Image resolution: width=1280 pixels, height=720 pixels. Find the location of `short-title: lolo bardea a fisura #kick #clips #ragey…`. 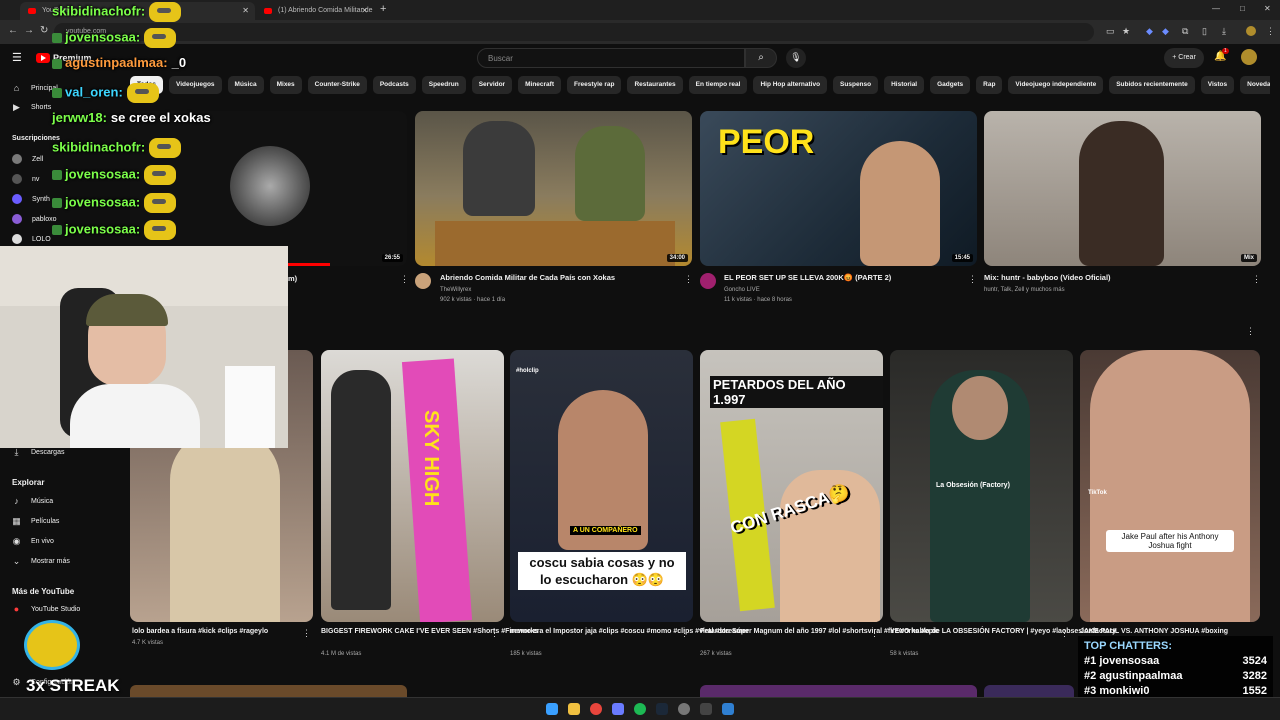

short-title: lolo bardea a fisura #kick #clips #ragey… is located at coordinates (200, 632).